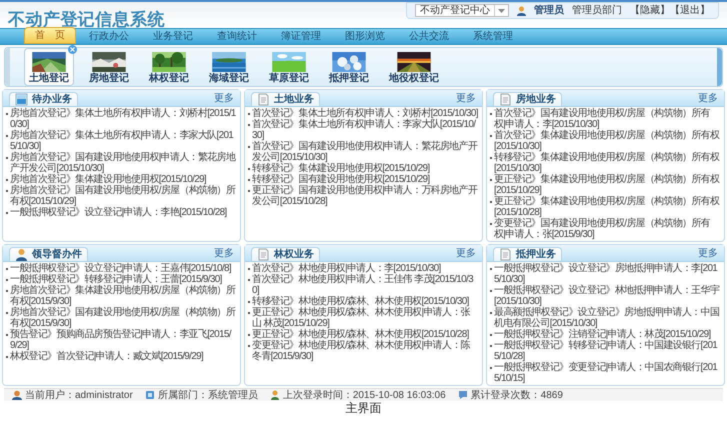  I want to click on speech-bubble-icon, so click(463, 395).